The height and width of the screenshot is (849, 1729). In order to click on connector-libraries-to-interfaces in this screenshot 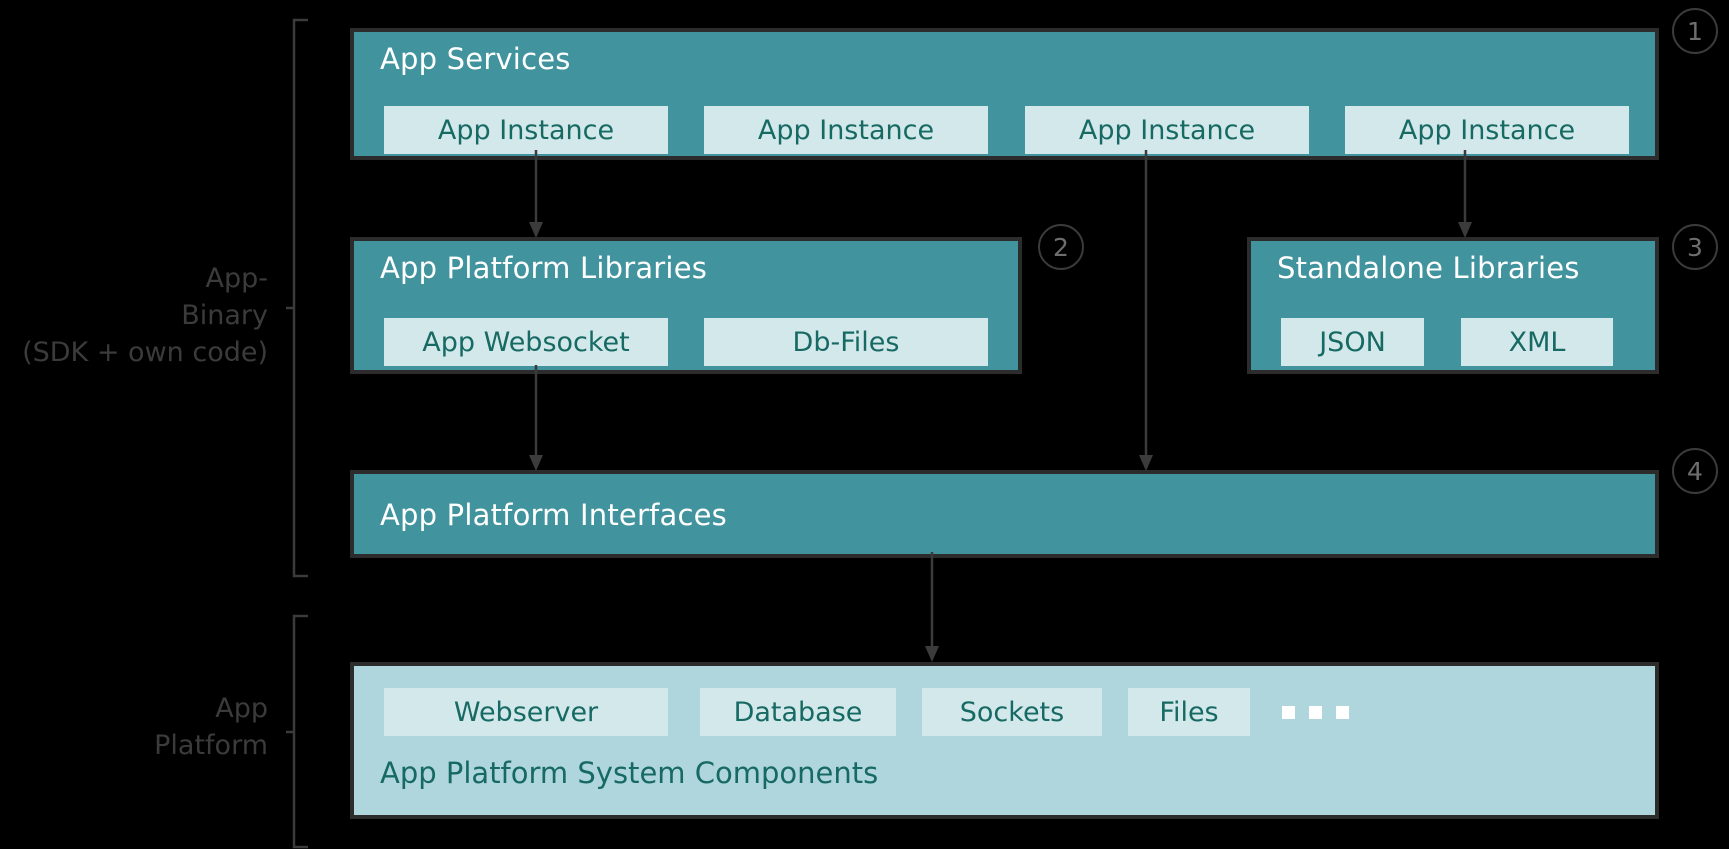, I will do `click(536, 420)`.